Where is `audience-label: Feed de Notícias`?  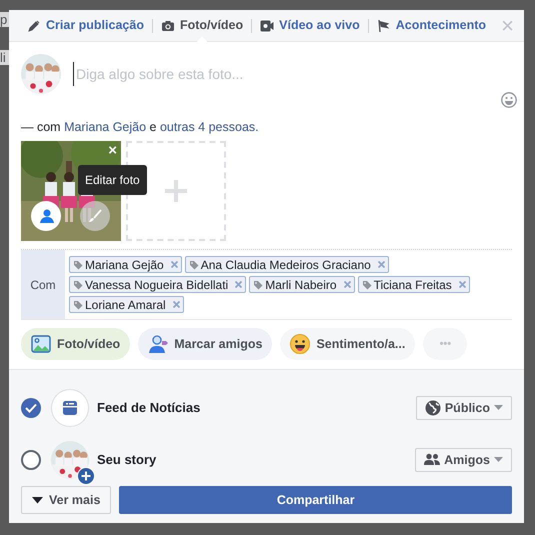 audience-label: Feed de Notícias is located at coordinates (148, 408).